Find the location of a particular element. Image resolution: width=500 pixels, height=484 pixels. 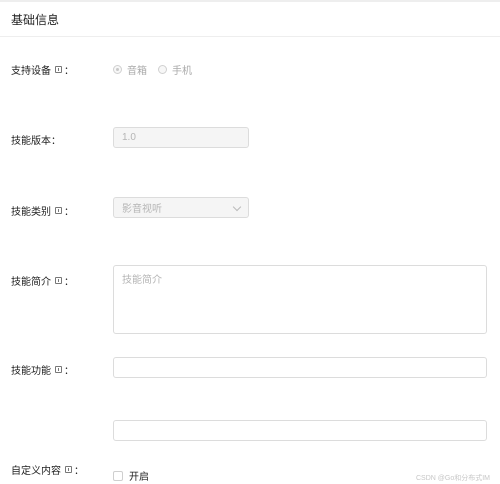

field-label-version: 技能版本 ： is located at coordinates (36, 139).